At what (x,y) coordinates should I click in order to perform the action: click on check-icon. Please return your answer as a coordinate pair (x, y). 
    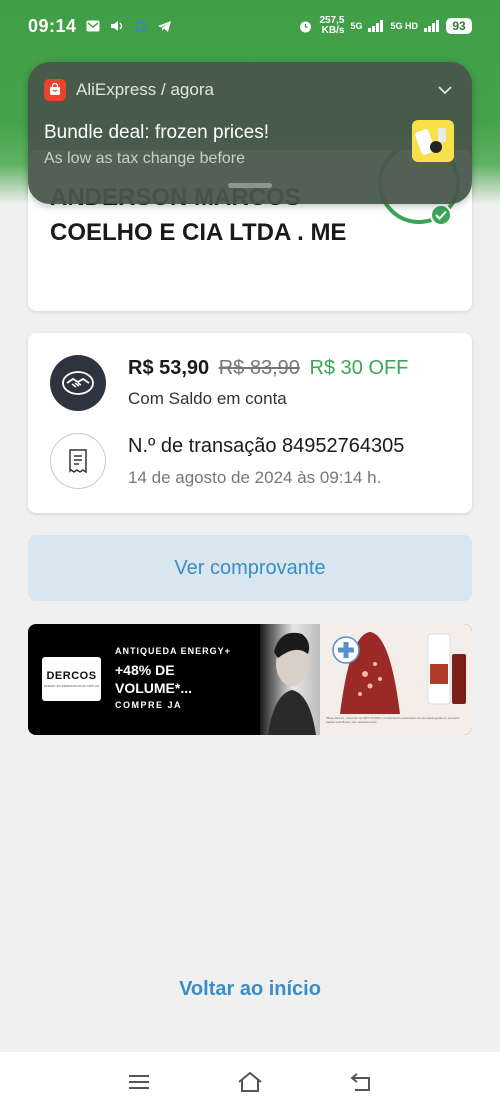
    Looking at the image, I should click on (441, 215).